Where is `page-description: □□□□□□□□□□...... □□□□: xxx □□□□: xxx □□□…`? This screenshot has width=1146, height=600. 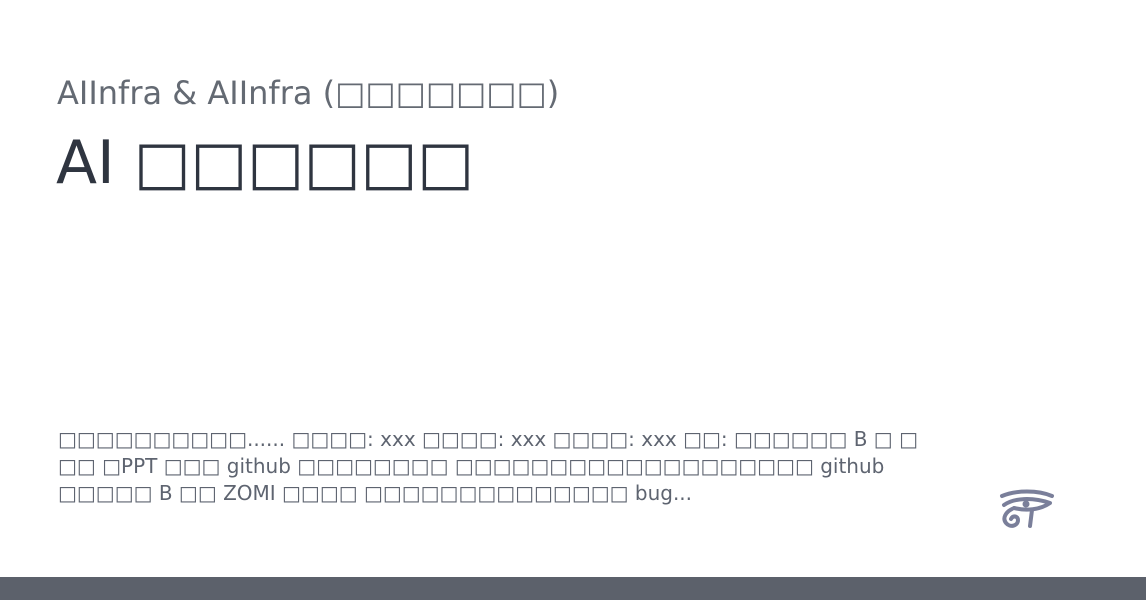 page-description: □□□□□□□□□□...... □□□□: xxx □□□□: xxx □□□… is located at coordinates (488, 466).